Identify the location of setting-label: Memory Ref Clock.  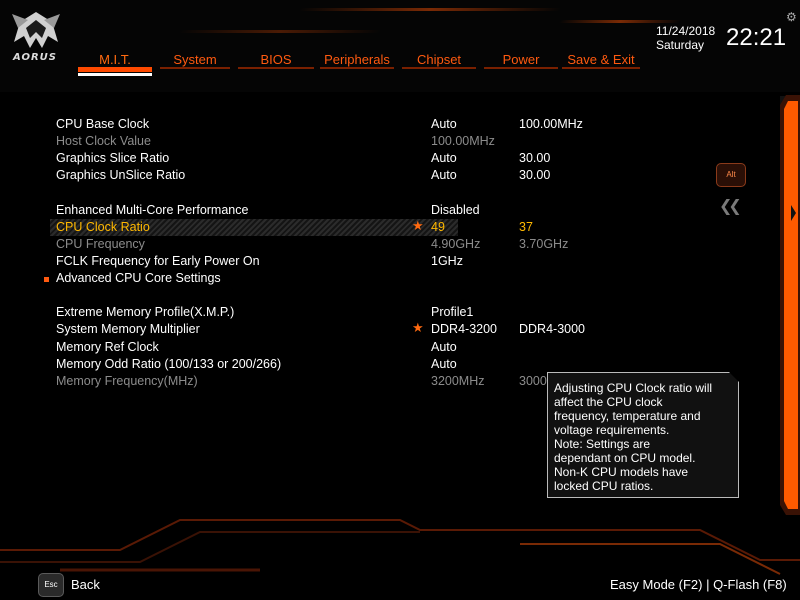
(107, 347).